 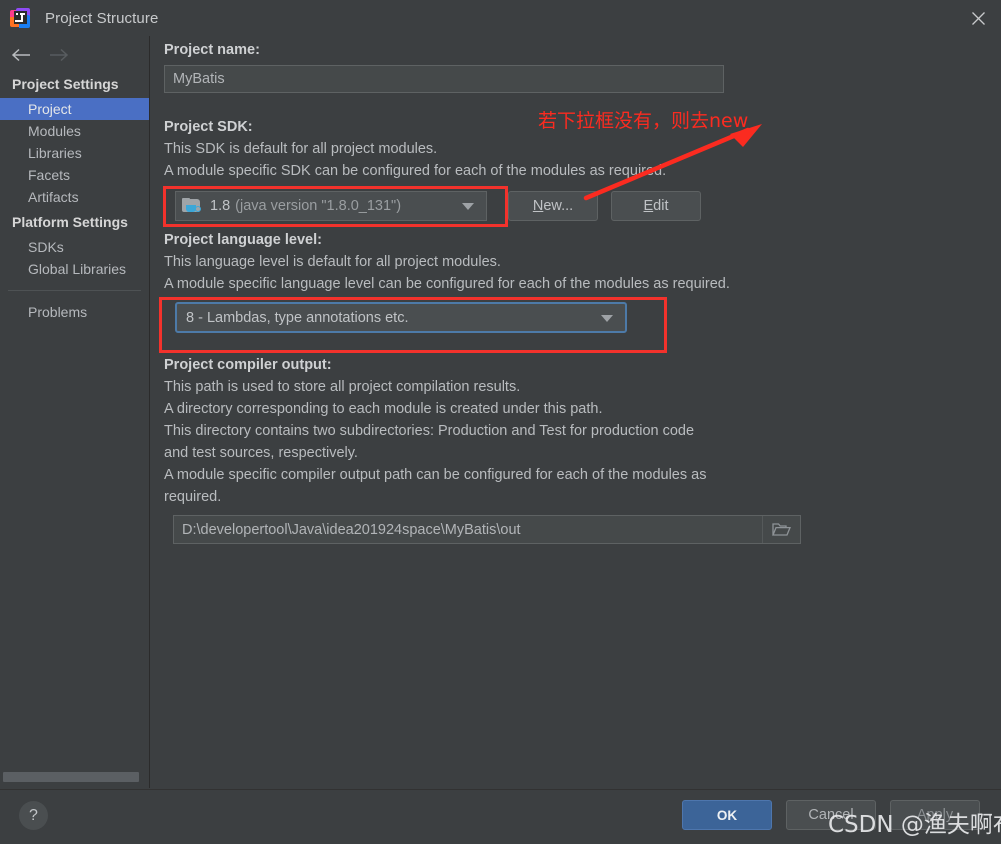 I want to click on sidebar-group-platform-settings: Platform Settings, so click(x=70, y=222).